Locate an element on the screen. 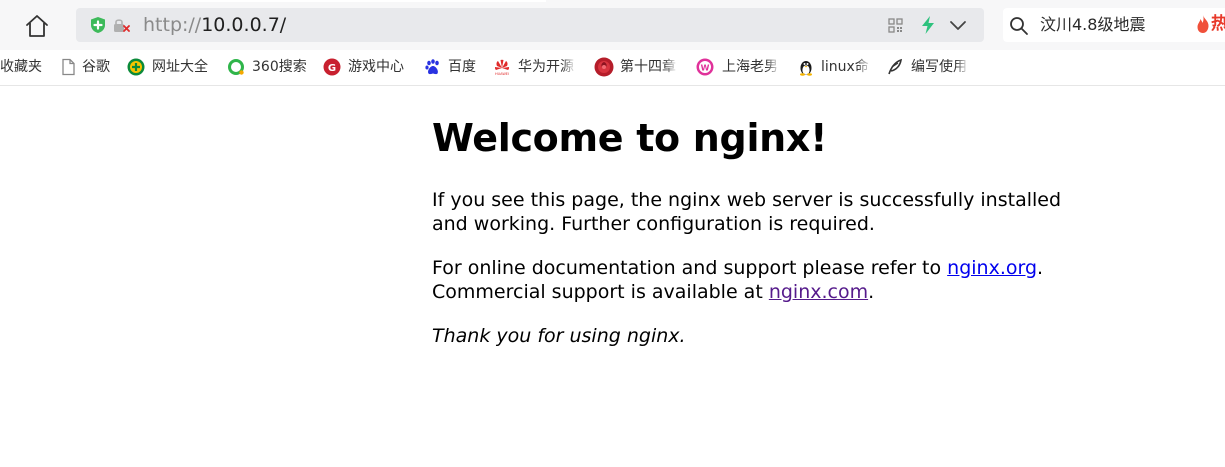 This screenshot has width=1225, height=467. bookmark-label: 360搜索 is located at coordinates (279, 67).